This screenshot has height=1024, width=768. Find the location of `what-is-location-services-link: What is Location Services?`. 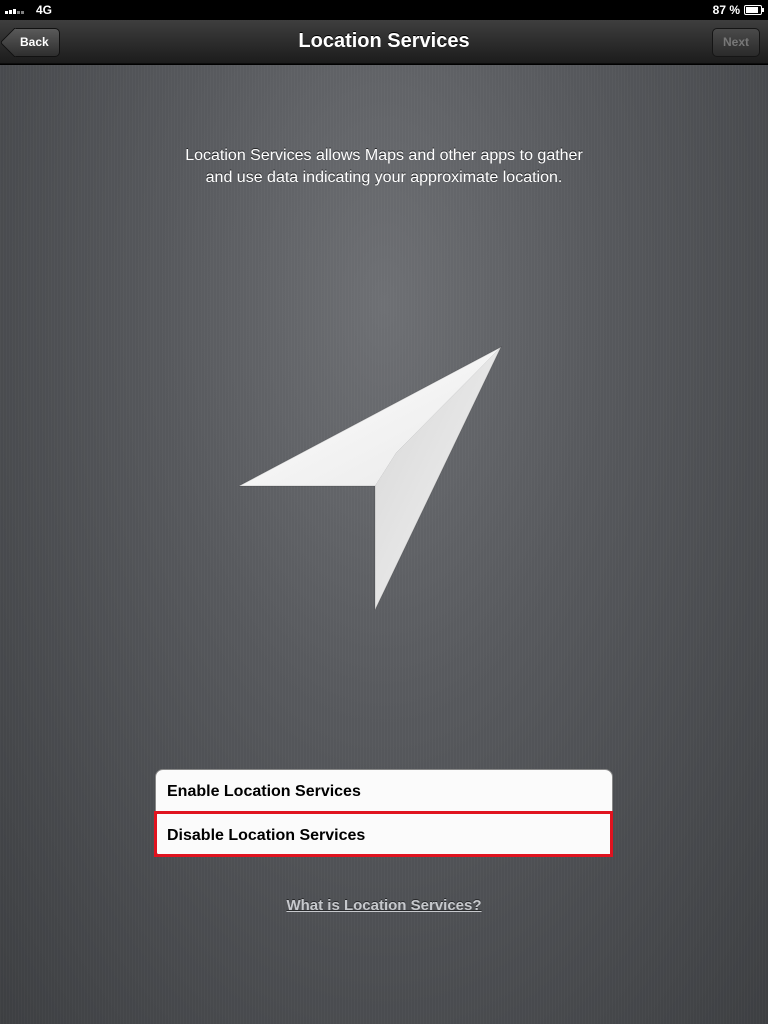

what-is-location-services-link: What is Location Services? is located at coordinates (384, 905).